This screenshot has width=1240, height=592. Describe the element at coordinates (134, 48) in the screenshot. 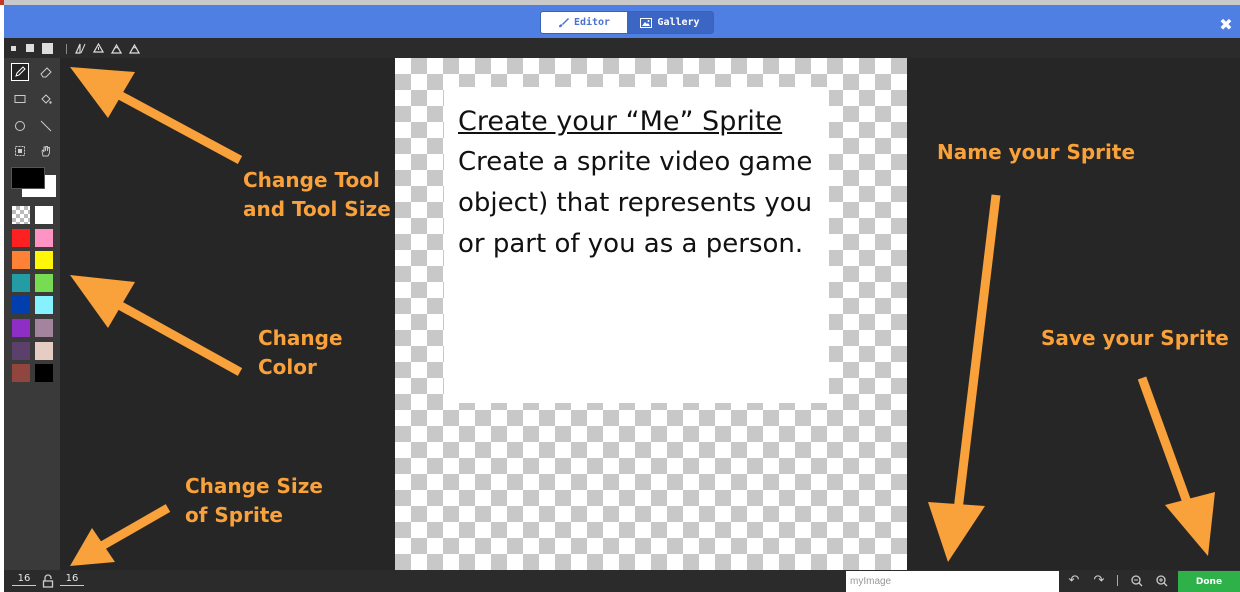

I see `rotate-right-icon` at that location.